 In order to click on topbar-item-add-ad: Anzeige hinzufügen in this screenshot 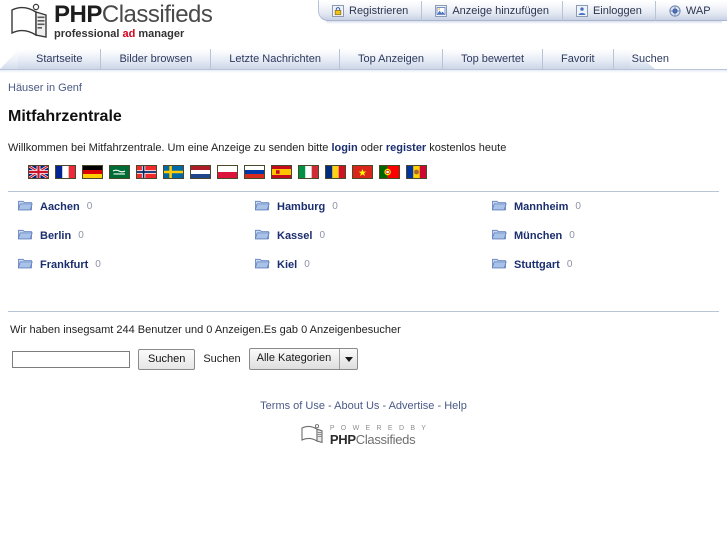, I will do `click(492, 10)`.